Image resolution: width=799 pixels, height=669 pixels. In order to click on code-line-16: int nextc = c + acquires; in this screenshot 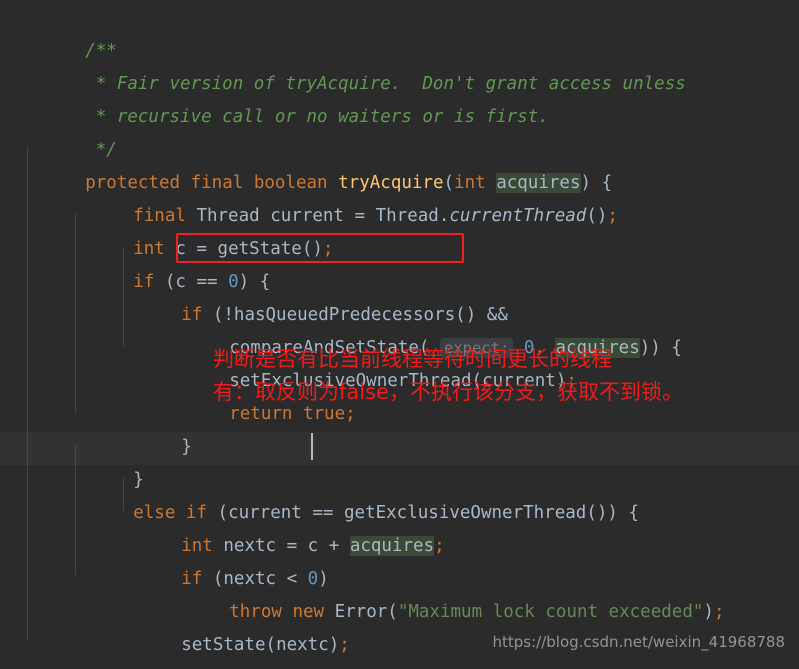, I will do `click(222, 526)`.